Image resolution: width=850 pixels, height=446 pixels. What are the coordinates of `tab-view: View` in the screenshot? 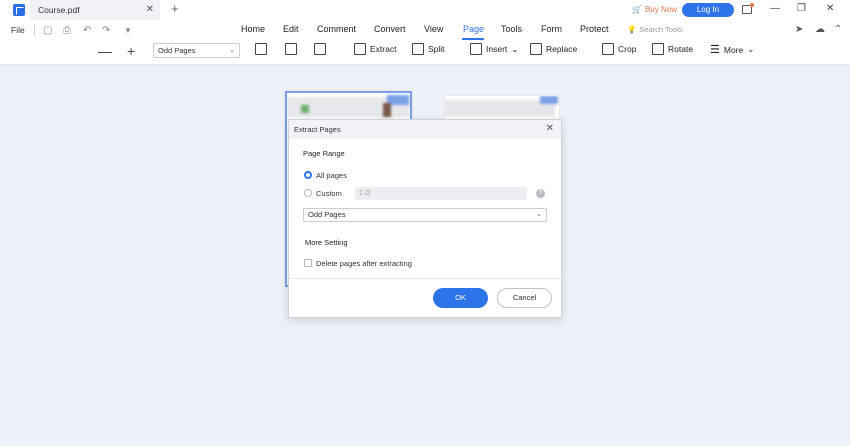 It's located at (433, 29).